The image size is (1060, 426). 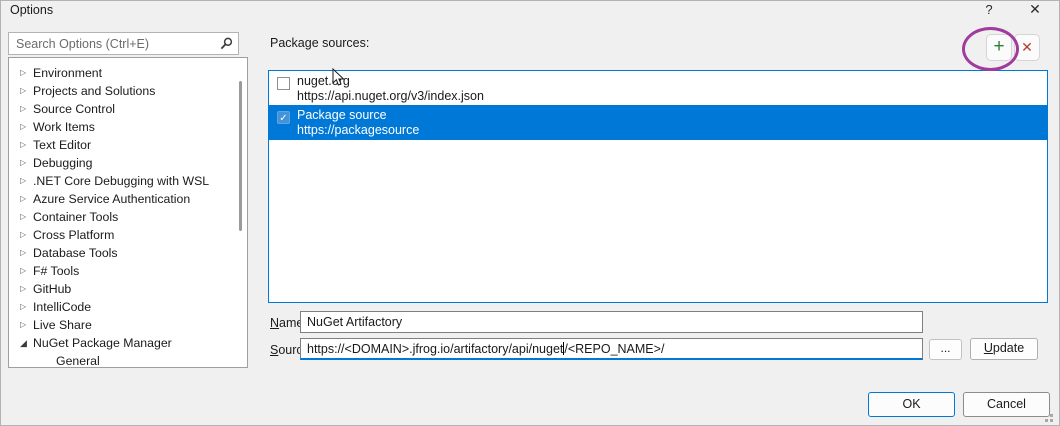 What do you see at coordinates (102, 343) in the screenshot?
I see `sidebar-item-label: NuGet Package Manager` at bounding box center [102, 343].